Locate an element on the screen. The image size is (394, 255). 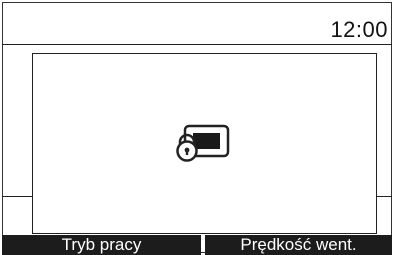
softkey-bar: Tryb pracy Prędkość went. is located at coordinates (197, 245).